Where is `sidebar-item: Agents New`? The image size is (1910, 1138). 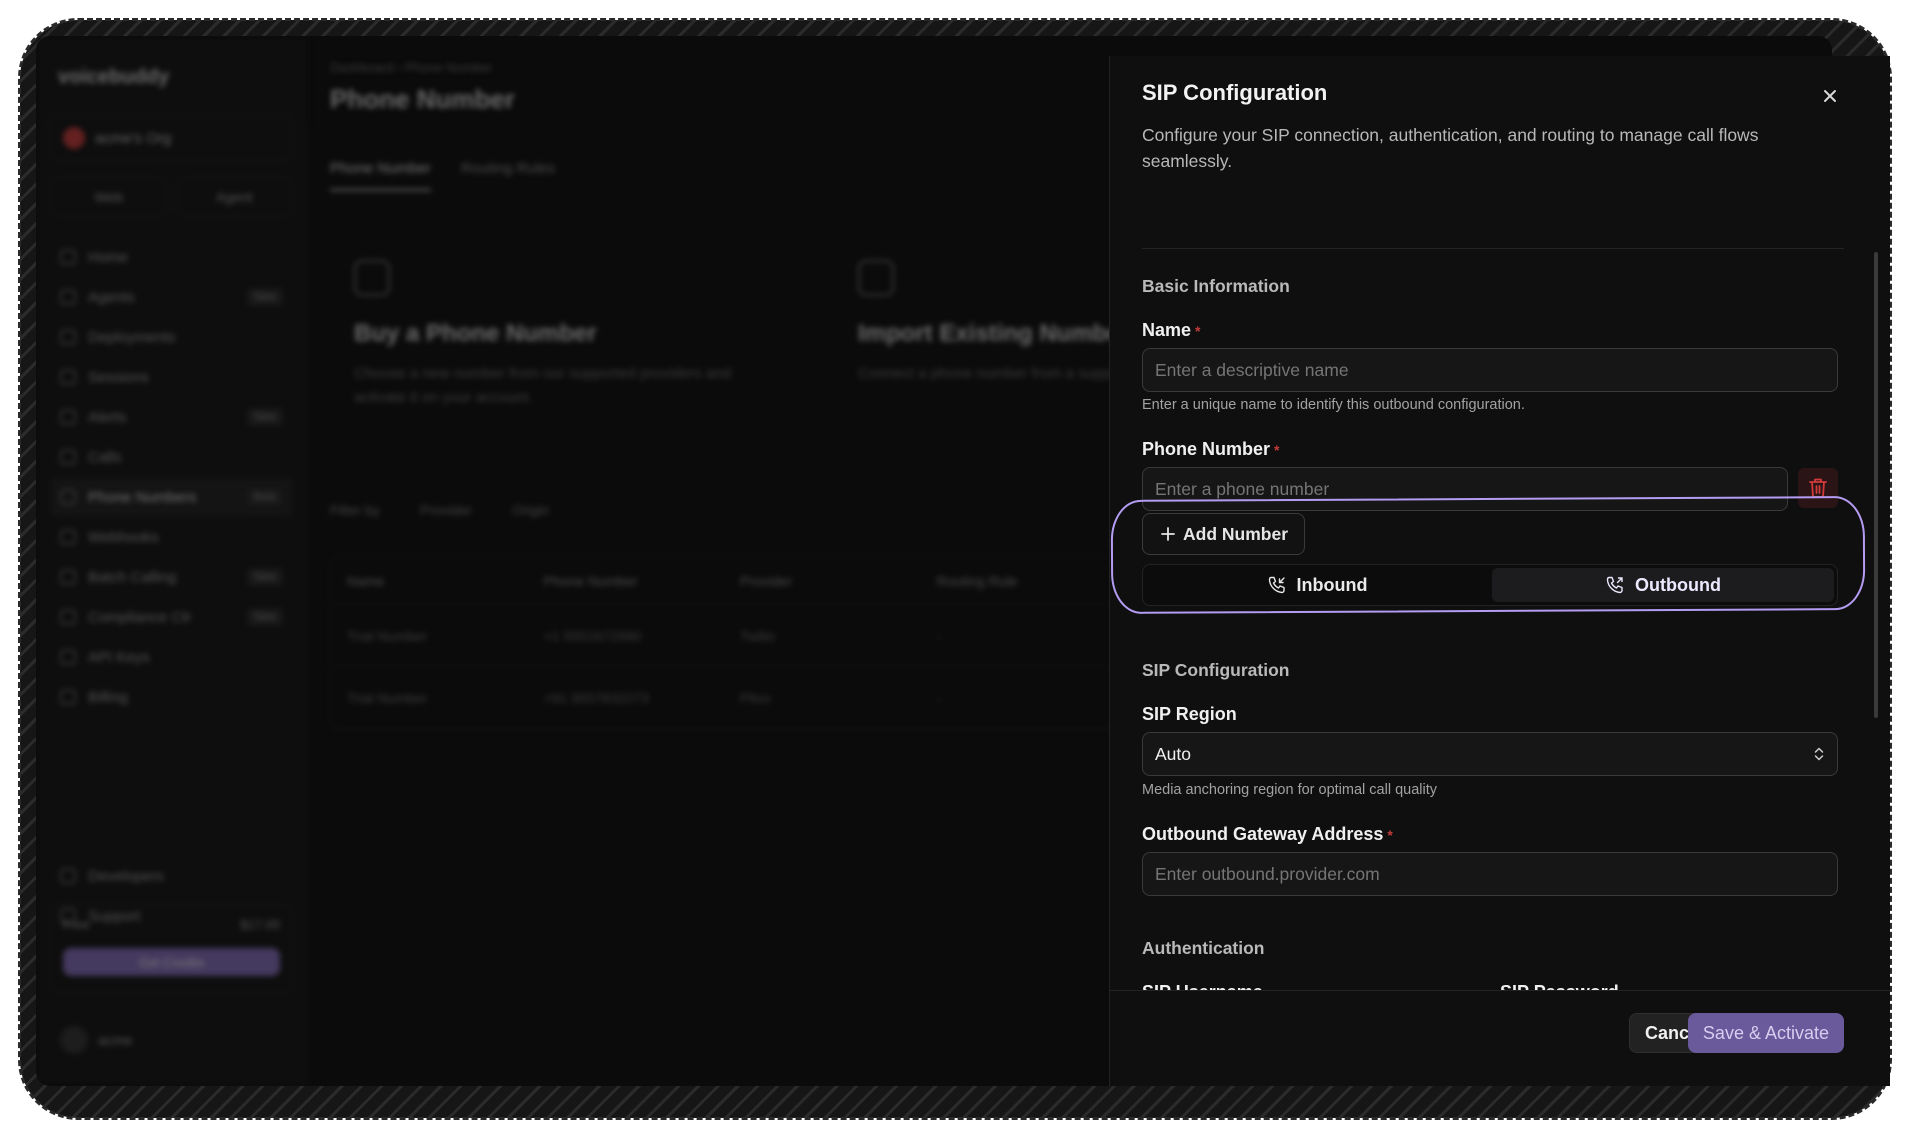 sidebar-item: Agents New is located at coordinates (171, 297).